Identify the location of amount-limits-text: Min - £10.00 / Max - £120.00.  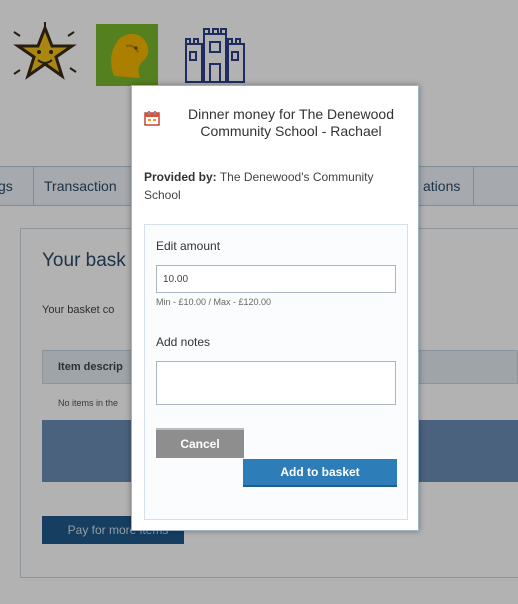
(214, 302).